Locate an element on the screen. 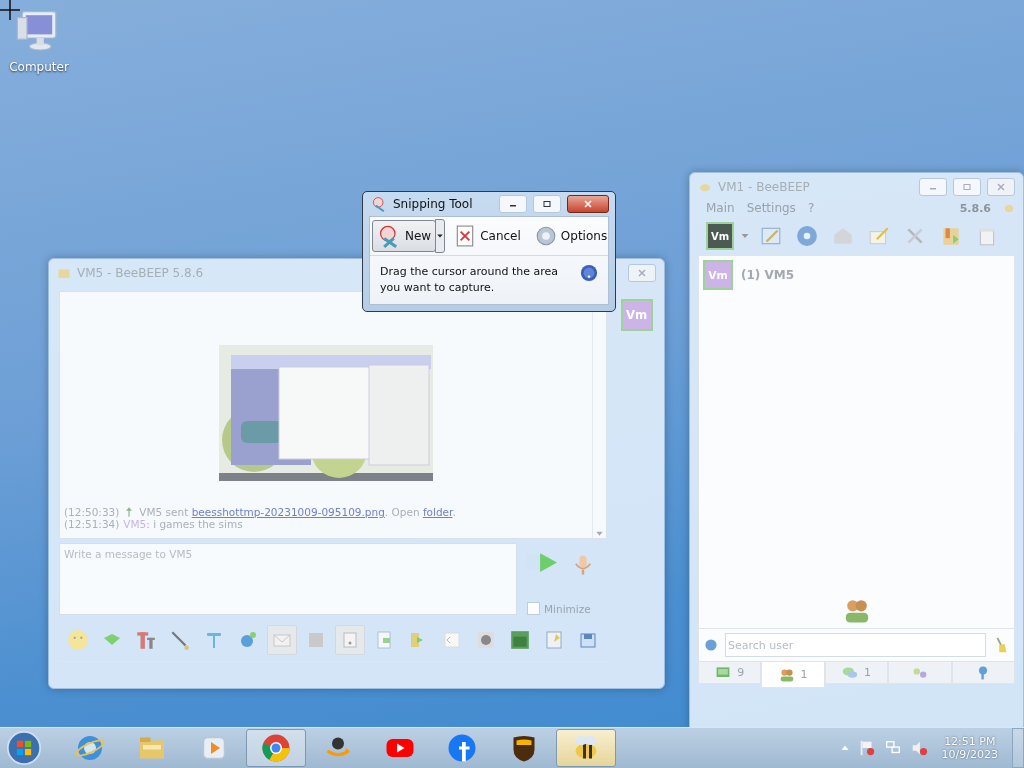 The width and height of the screenshot is (1024, 768). crosshair-icon is located at coordinates (10, 10).